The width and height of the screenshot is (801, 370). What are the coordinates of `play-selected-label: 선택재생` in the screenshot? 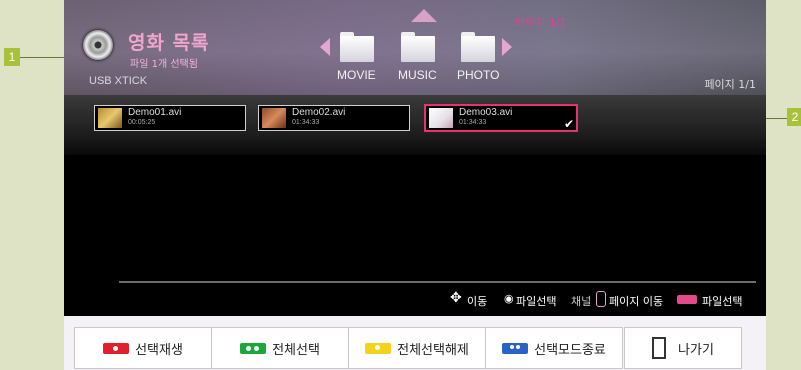 It's located at (159, 350).